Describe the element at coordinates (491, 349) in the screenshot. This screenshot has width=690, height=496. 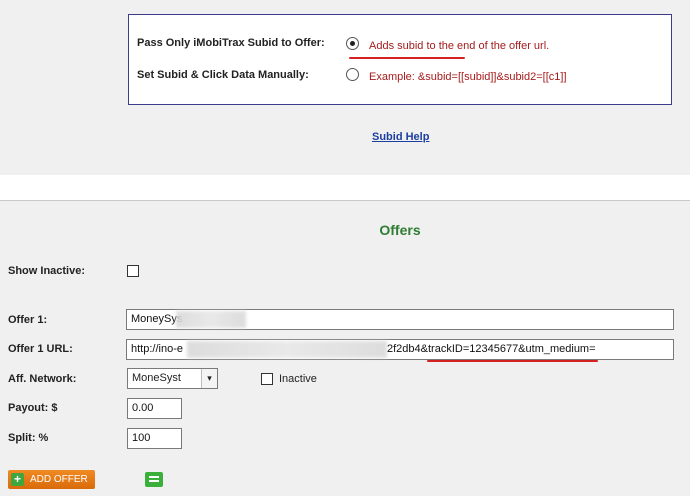
I see `offer-1-url-end: 2f2db4&trackID=12345677&utm_medium=` at that location.